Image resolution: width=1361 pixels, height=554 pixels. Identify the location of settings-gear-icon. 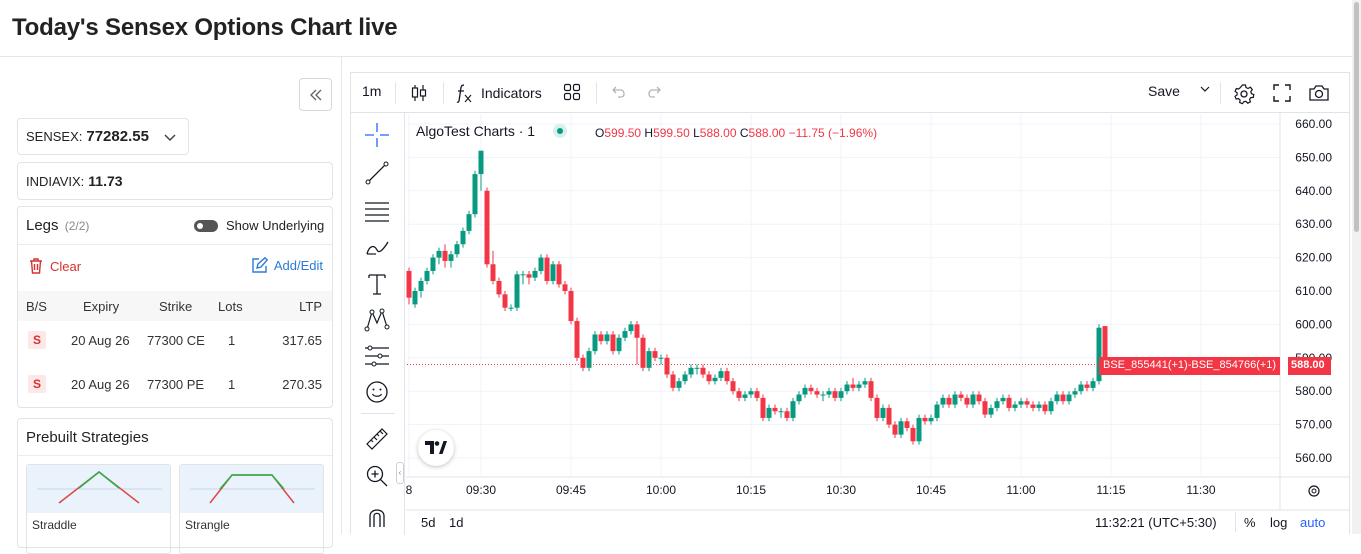
(1314, 491).